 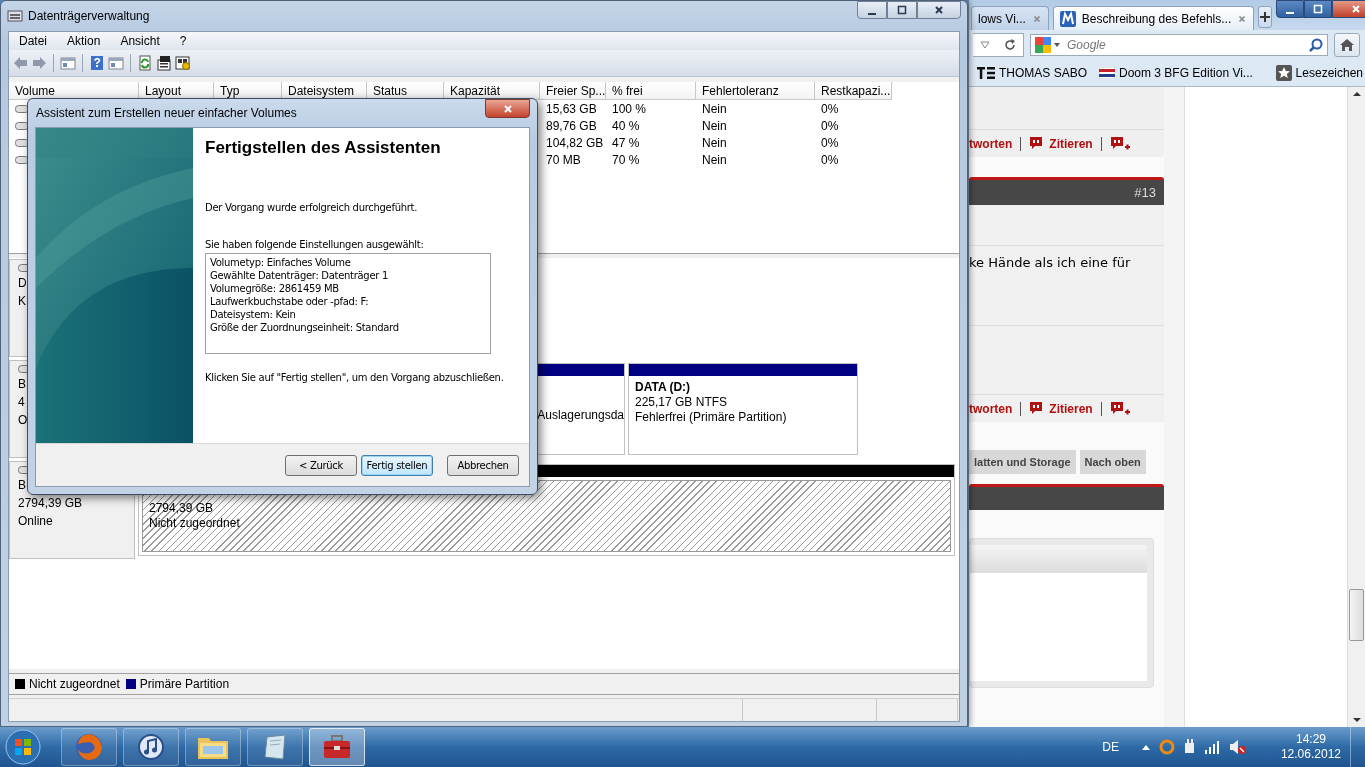 I want to click on music-note-icon, so click(x=151, y=747).